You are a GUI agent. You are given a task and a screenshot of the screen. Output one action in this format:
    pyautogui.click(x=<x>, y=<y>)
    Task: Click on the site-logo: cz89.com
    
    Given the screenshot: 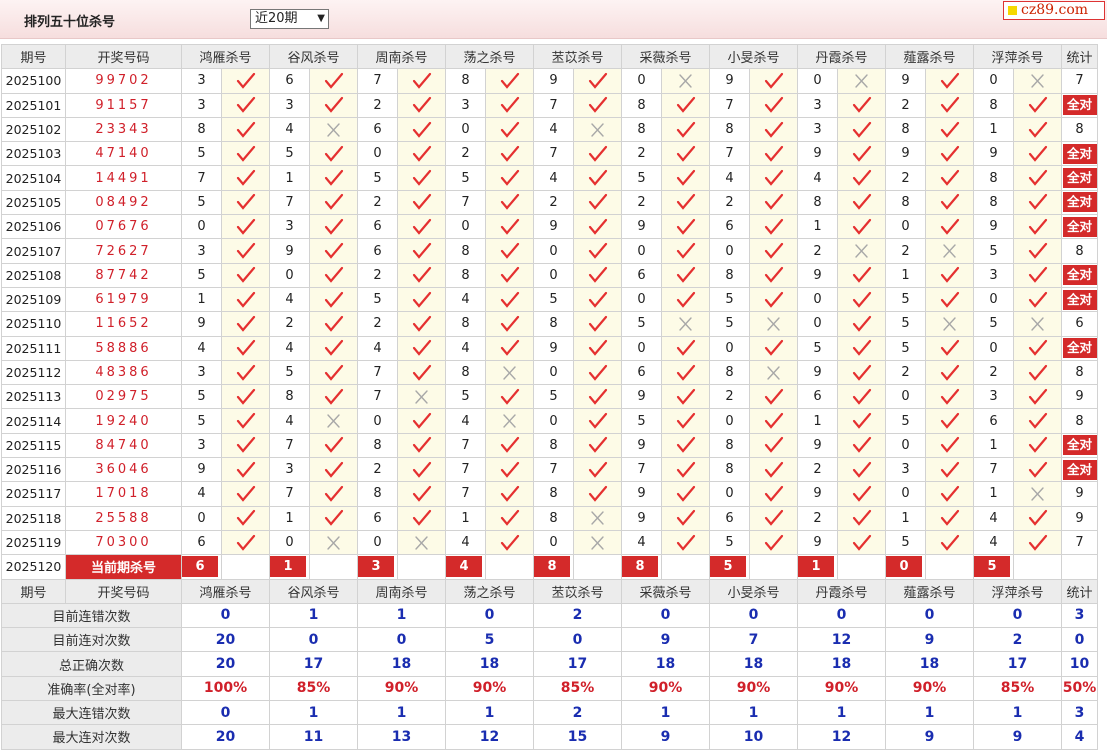 What is the action you would take?
    pyautogui.click(x=1054, y=10)
    